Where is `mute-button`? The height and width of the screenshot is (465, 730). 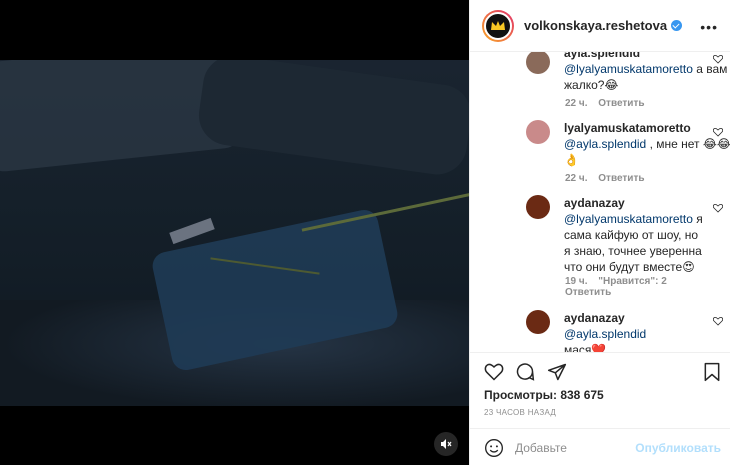 mute-button is located at coordinates (446, 444).